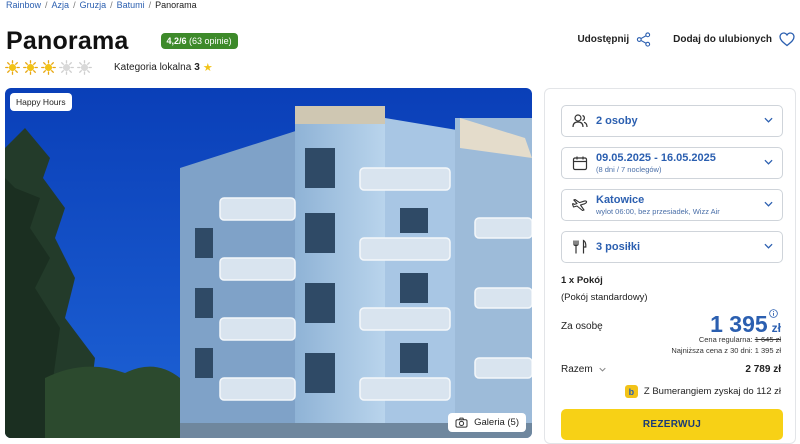 This screenshot has width=800, height=444. Describe the element at coordinates (672, 247) in the screenshot. I see `meals-select: 3 posiłki` at that location.